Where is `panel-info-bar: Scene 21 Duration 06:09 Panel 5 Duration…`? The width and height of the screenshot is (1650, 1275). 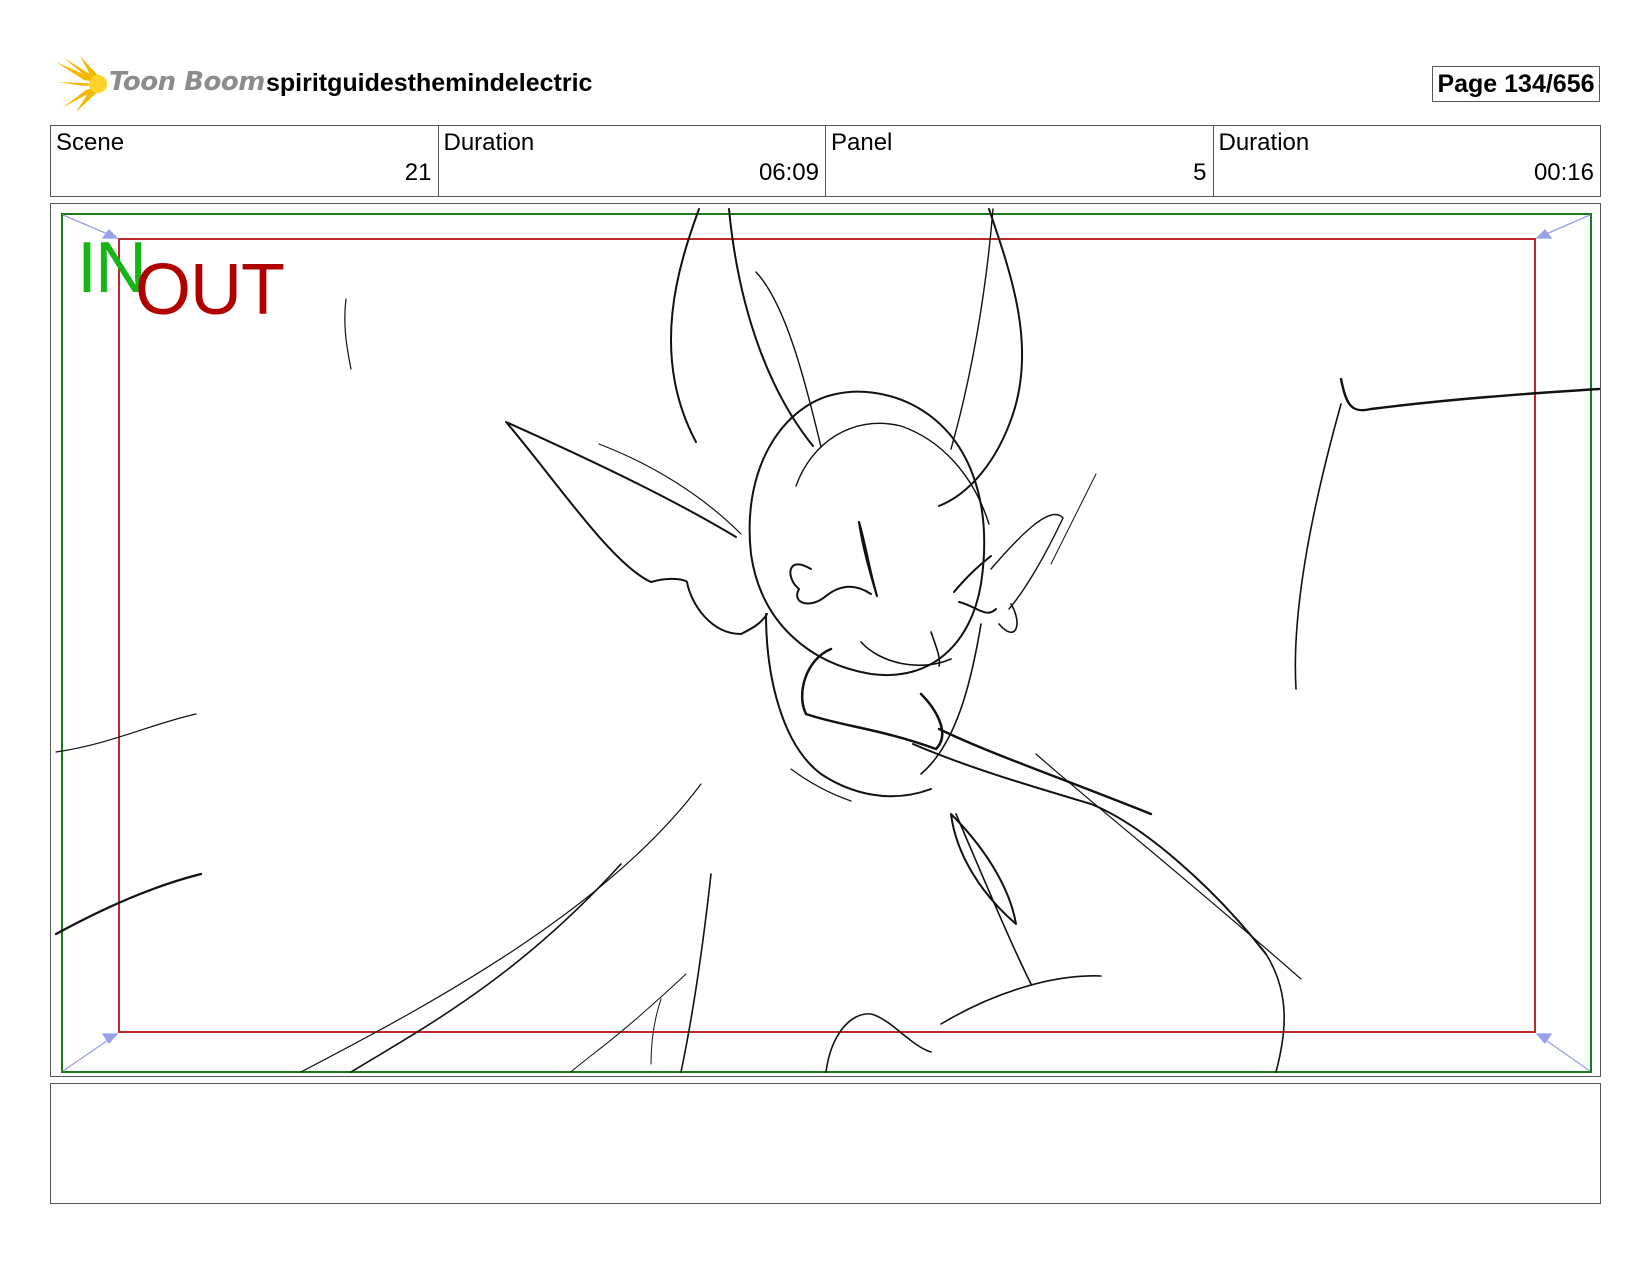
panel-info-bar: Scene 21 Duration 06:09 Panel 5 Duration… is located at coordinates (825, 161).